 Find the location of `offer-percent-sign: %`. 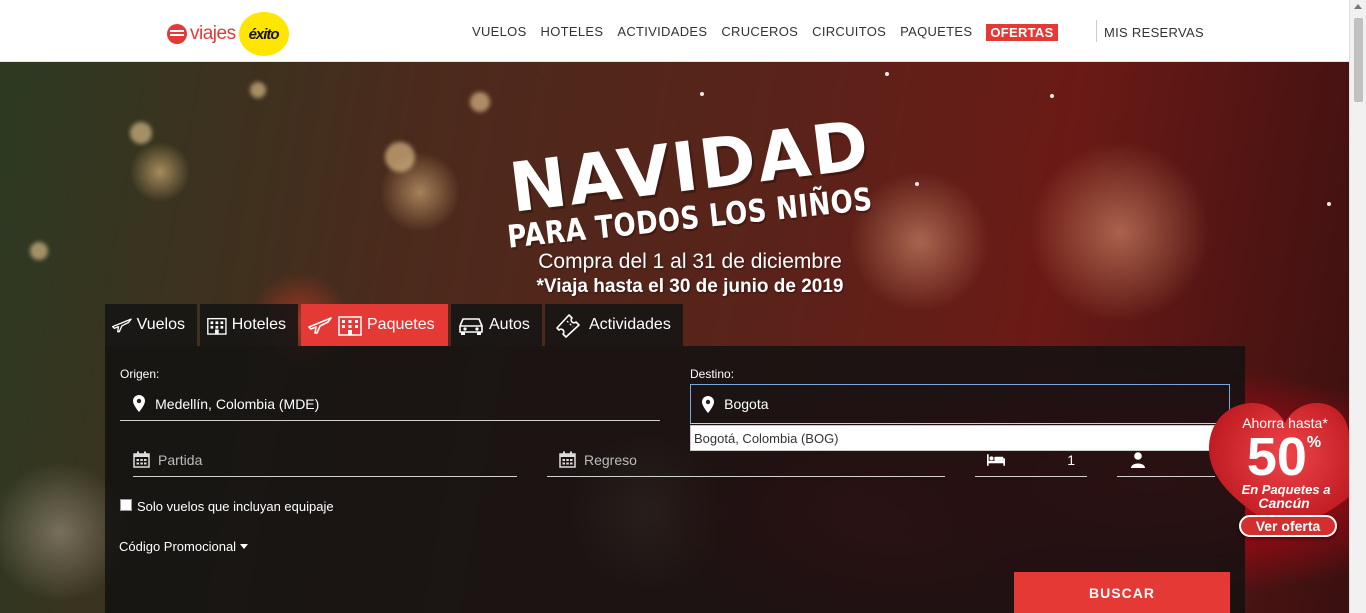

offer-percent-sign: % is located at coordinates (1314, 442).